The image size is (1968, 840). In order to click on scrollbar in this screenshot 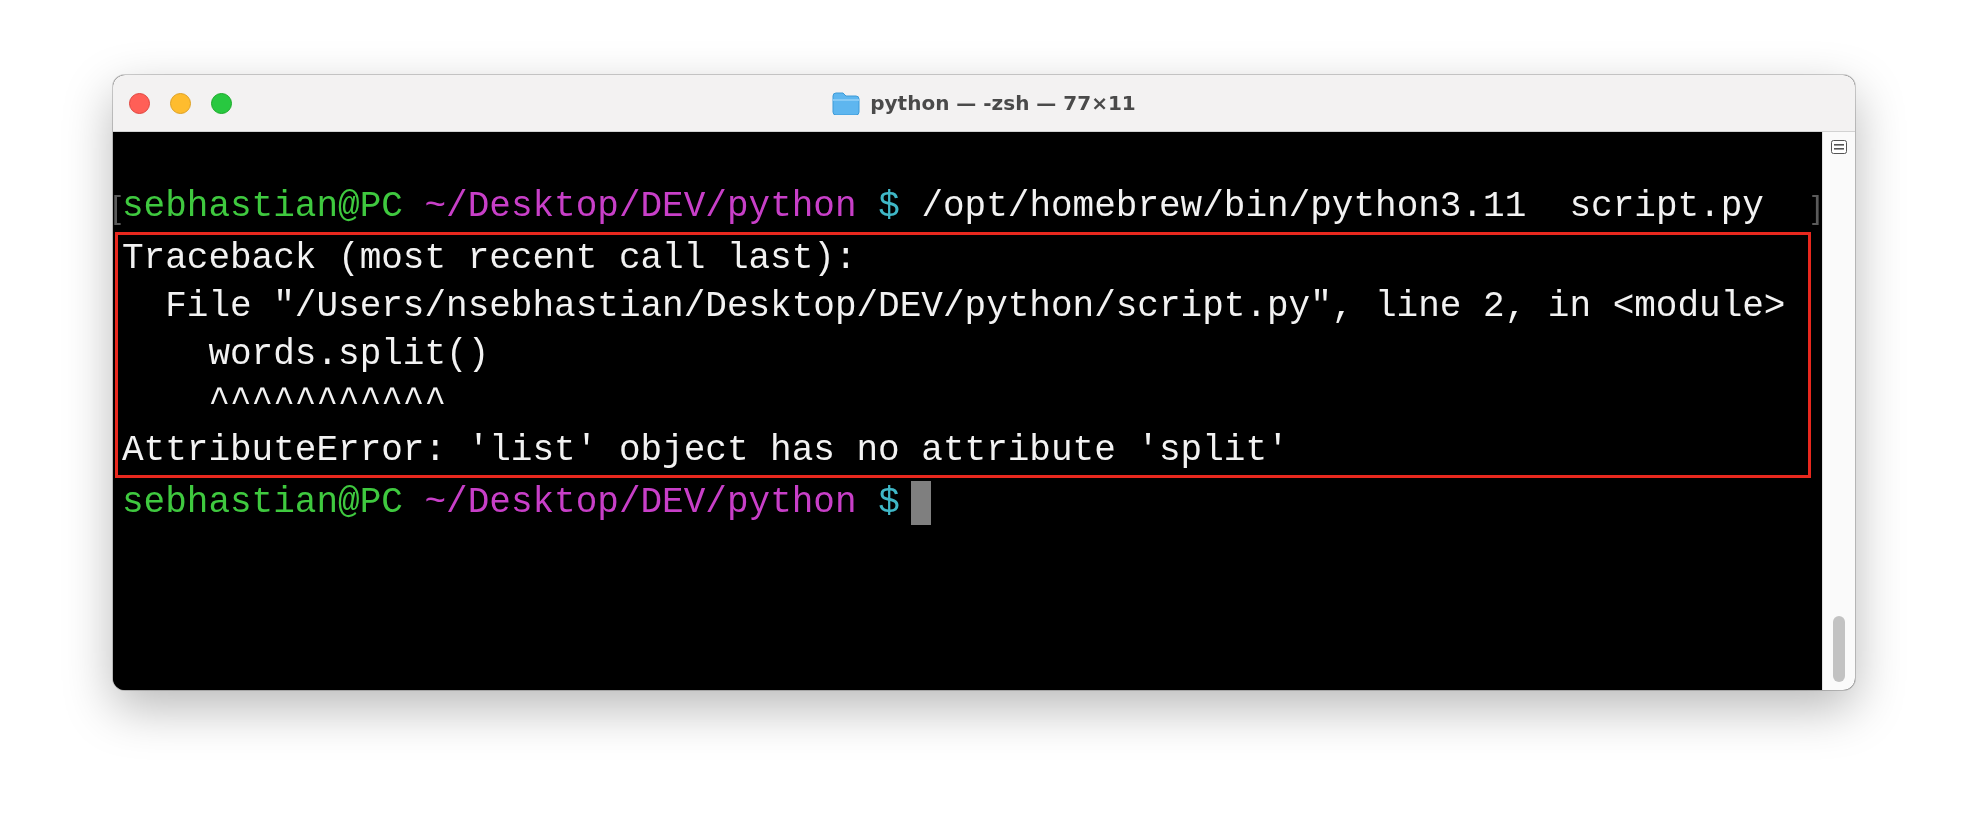, I will do `click(1838, 411)`.